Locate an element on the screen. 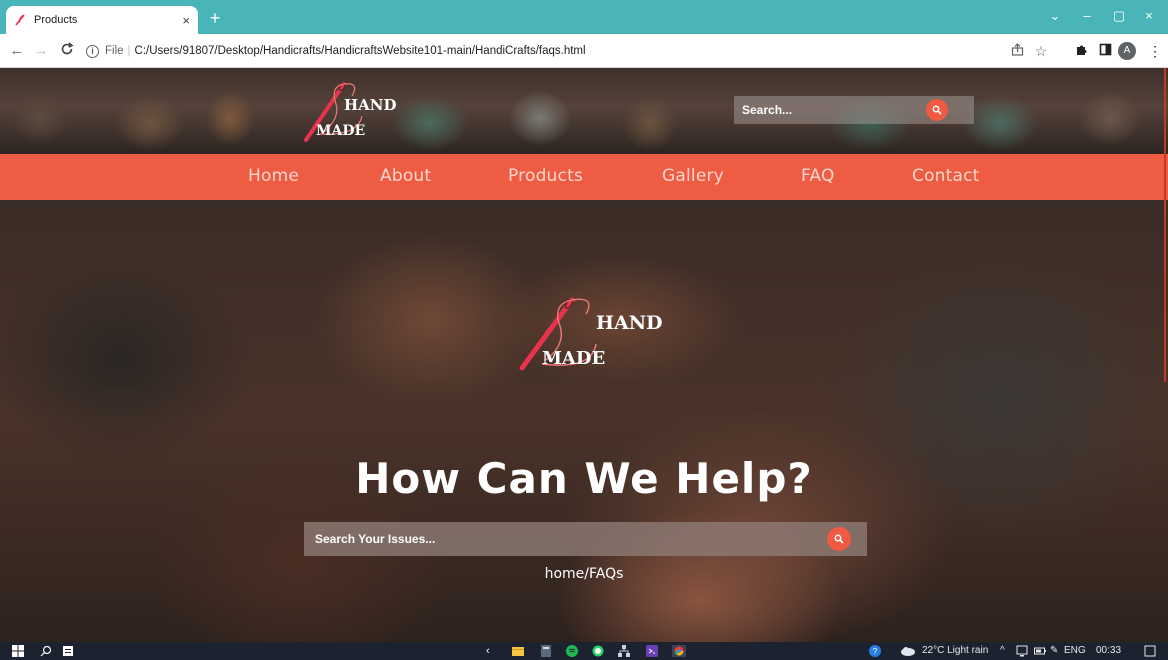 The width and height of the screenshot is (1168, 660). file-explorer-icon is located at coordinates (518, 651).